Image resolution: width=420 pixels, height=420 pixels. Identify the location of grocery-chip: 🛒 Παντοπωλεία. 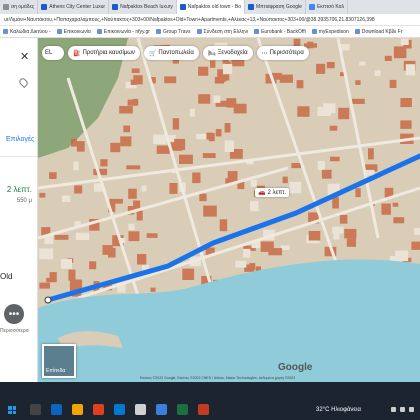
(171, 53).